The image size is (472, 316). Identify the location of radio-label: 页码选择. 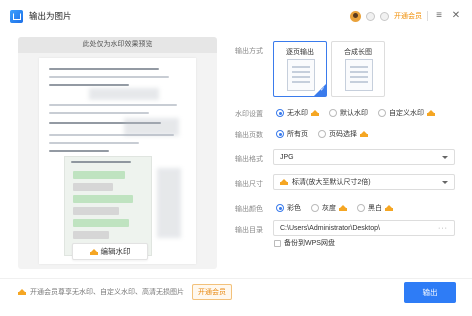
(343, 134).